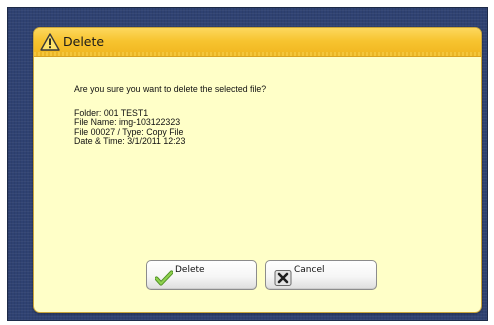 Image resolution: width=494 pixels, height=325 pixels. Describe the element at coordinates (283, 278) in the screenshot. I see `x-icon` at that location.